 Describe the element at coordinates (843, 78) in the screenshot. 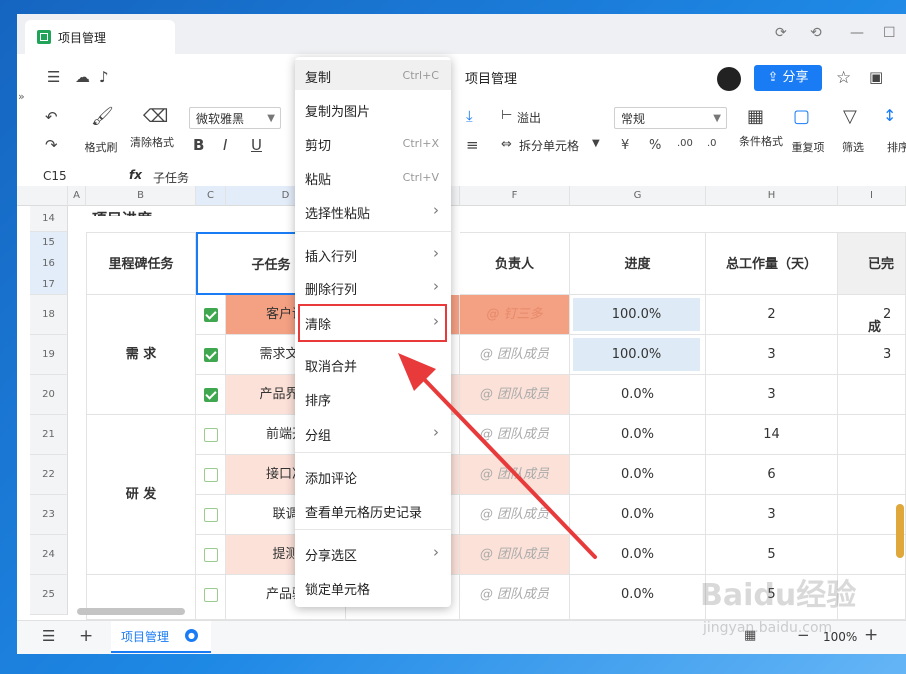

I see `star-icon: ☆` at that location.